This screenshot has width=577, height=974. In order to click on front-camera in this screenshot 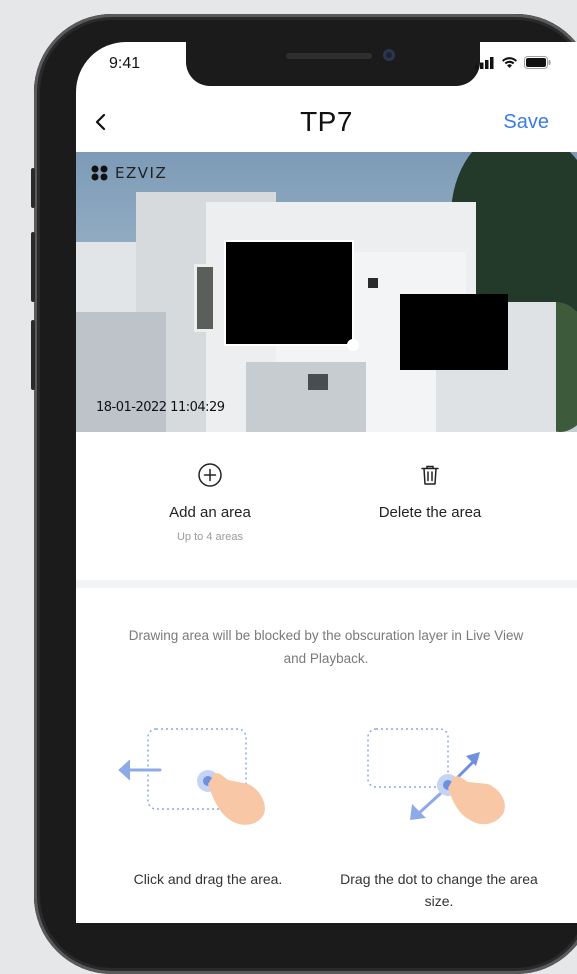, I will do `click(389, 55)`.